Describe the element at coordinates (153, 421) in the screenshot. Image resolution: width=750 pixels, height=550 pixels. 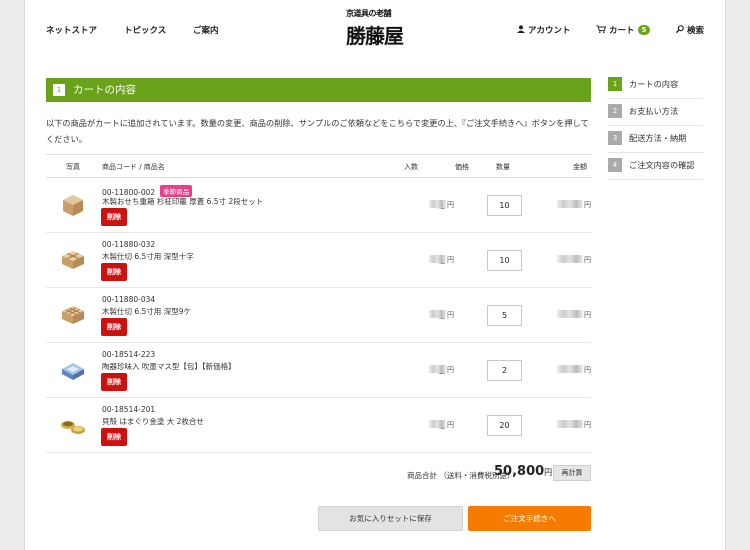
I see `product-name: 貝殻 はまぐり金塗 大 2枚合せ` at that location.